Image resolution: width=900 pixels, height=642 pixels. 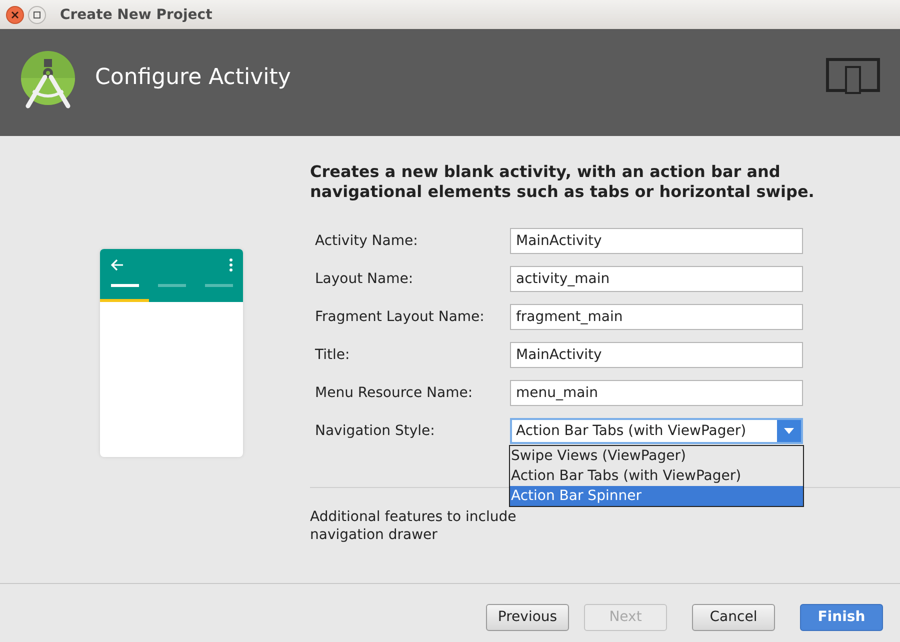 What do you see at coordinates (656, 496) in the screenshot?
I see `dropdown-option: Action Bar Spinner` at bounding box center [656, 496].